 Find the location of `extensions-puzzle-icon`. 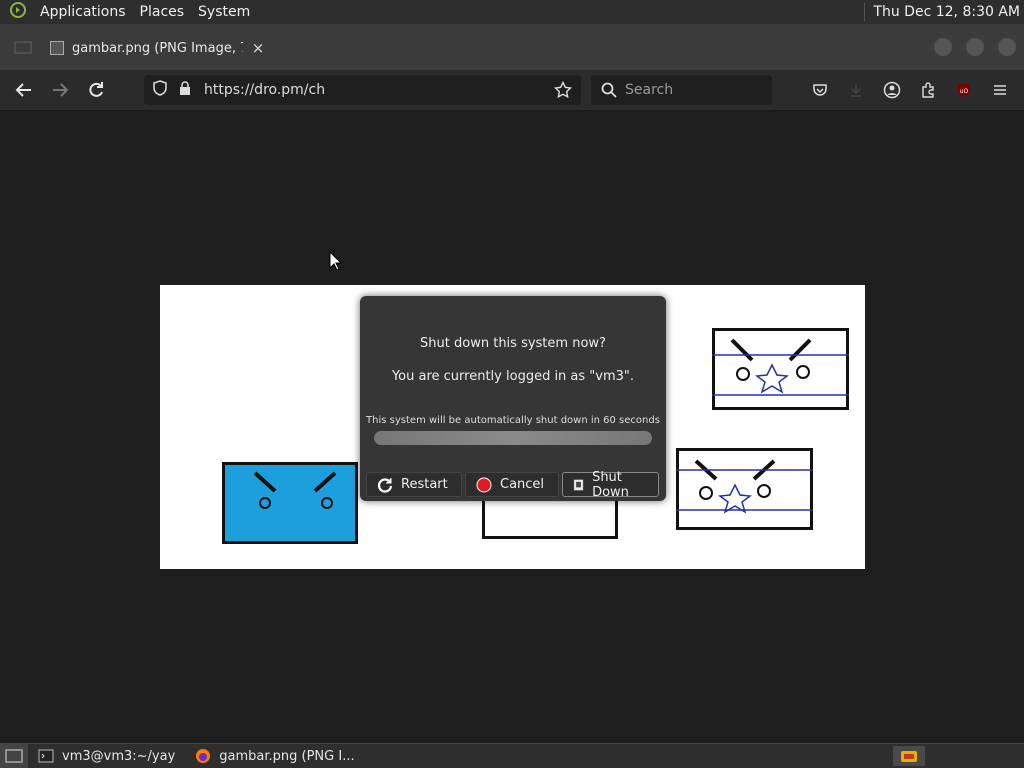

extensions-puzzle-icon is located at coordinates (928, 90).